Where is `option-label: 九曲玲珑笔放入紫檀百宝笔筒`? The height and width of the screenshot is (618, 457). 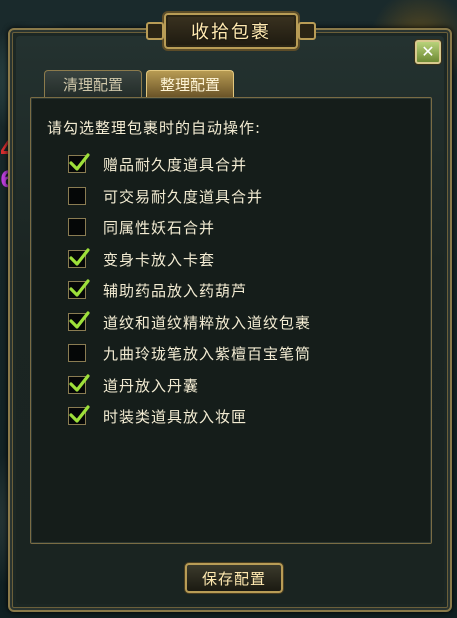 option-label: 九曲玲珑笔放入紫檀百宝笔筒 is located at coordinates (207, 353).